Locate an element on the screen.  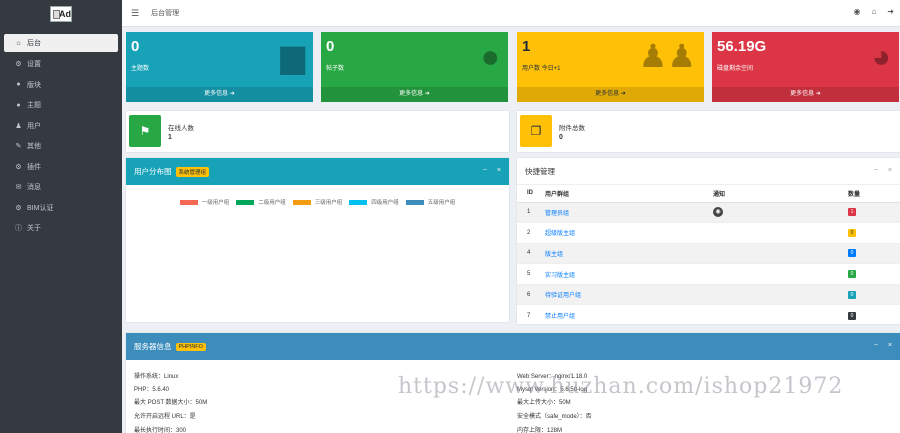
group-id: 5 is located at coordinates (526, 274).